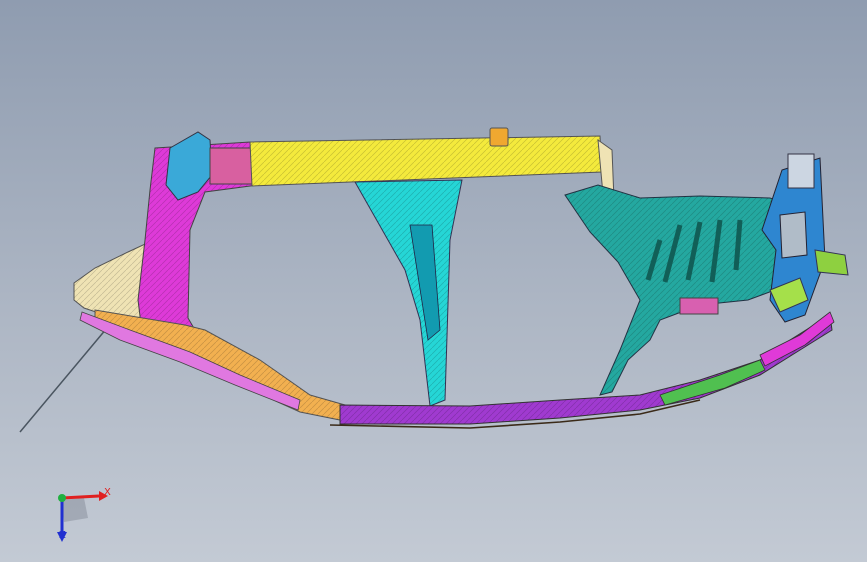 This screenshot has height=562, width=867. What do you see at coordinates (801, 171) in the screenshot?
I see `a-pillar-top-plate` at bounding box center [801, 171].